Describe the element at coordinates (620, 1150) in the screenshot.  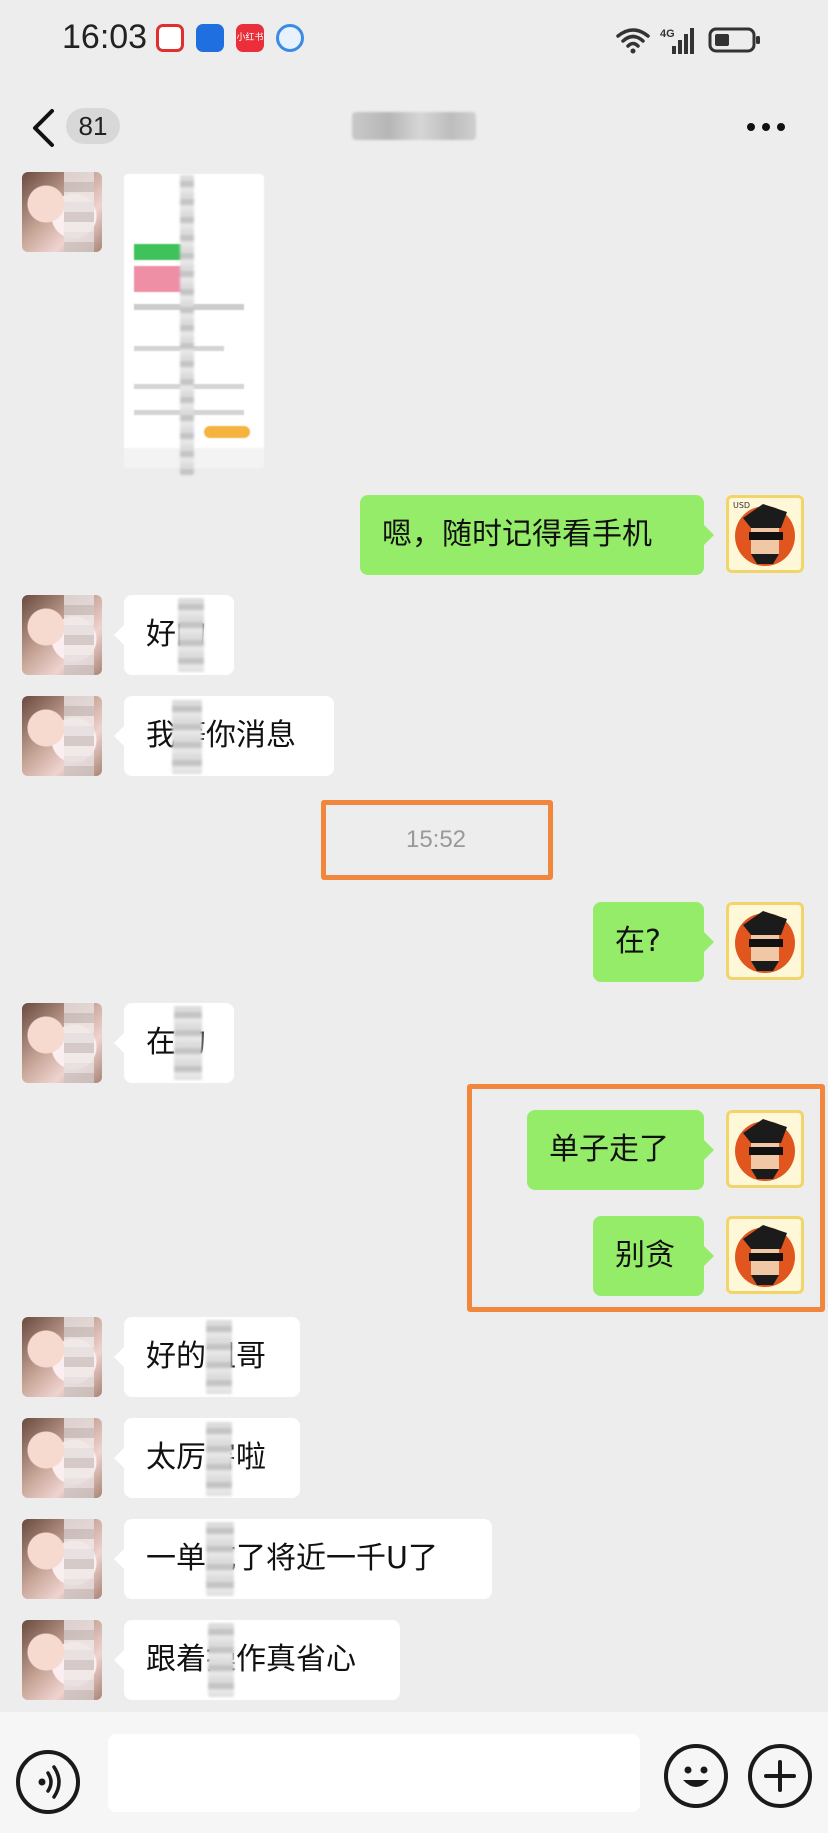
I see `message-bubble-sent: 单子走了` at that location.